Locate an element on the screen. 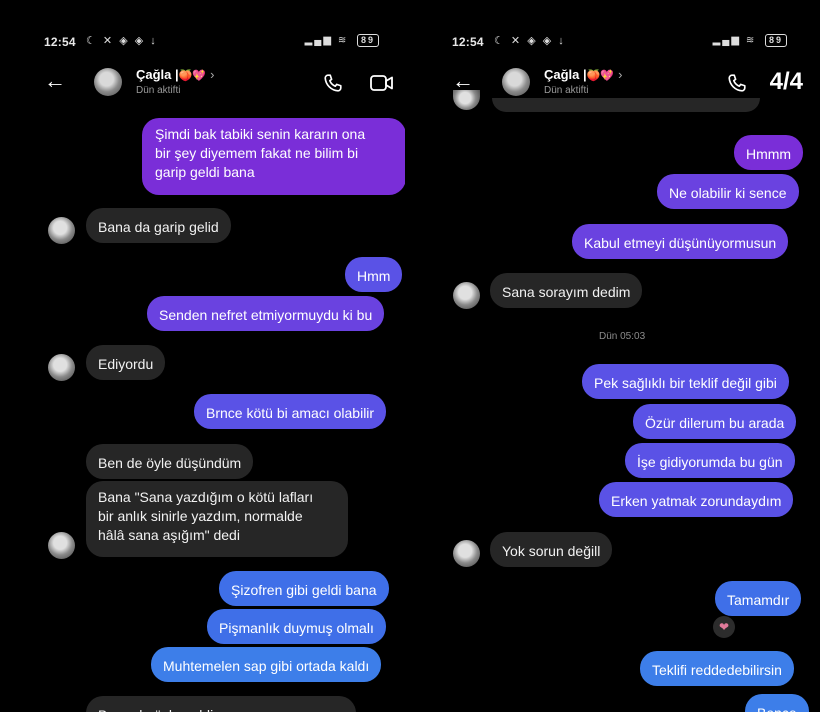 This screenshot has height=712, width=820. message-bubble-outgoing: Pişmanlık duymuş olmalı is located at coordinates (296, 626).